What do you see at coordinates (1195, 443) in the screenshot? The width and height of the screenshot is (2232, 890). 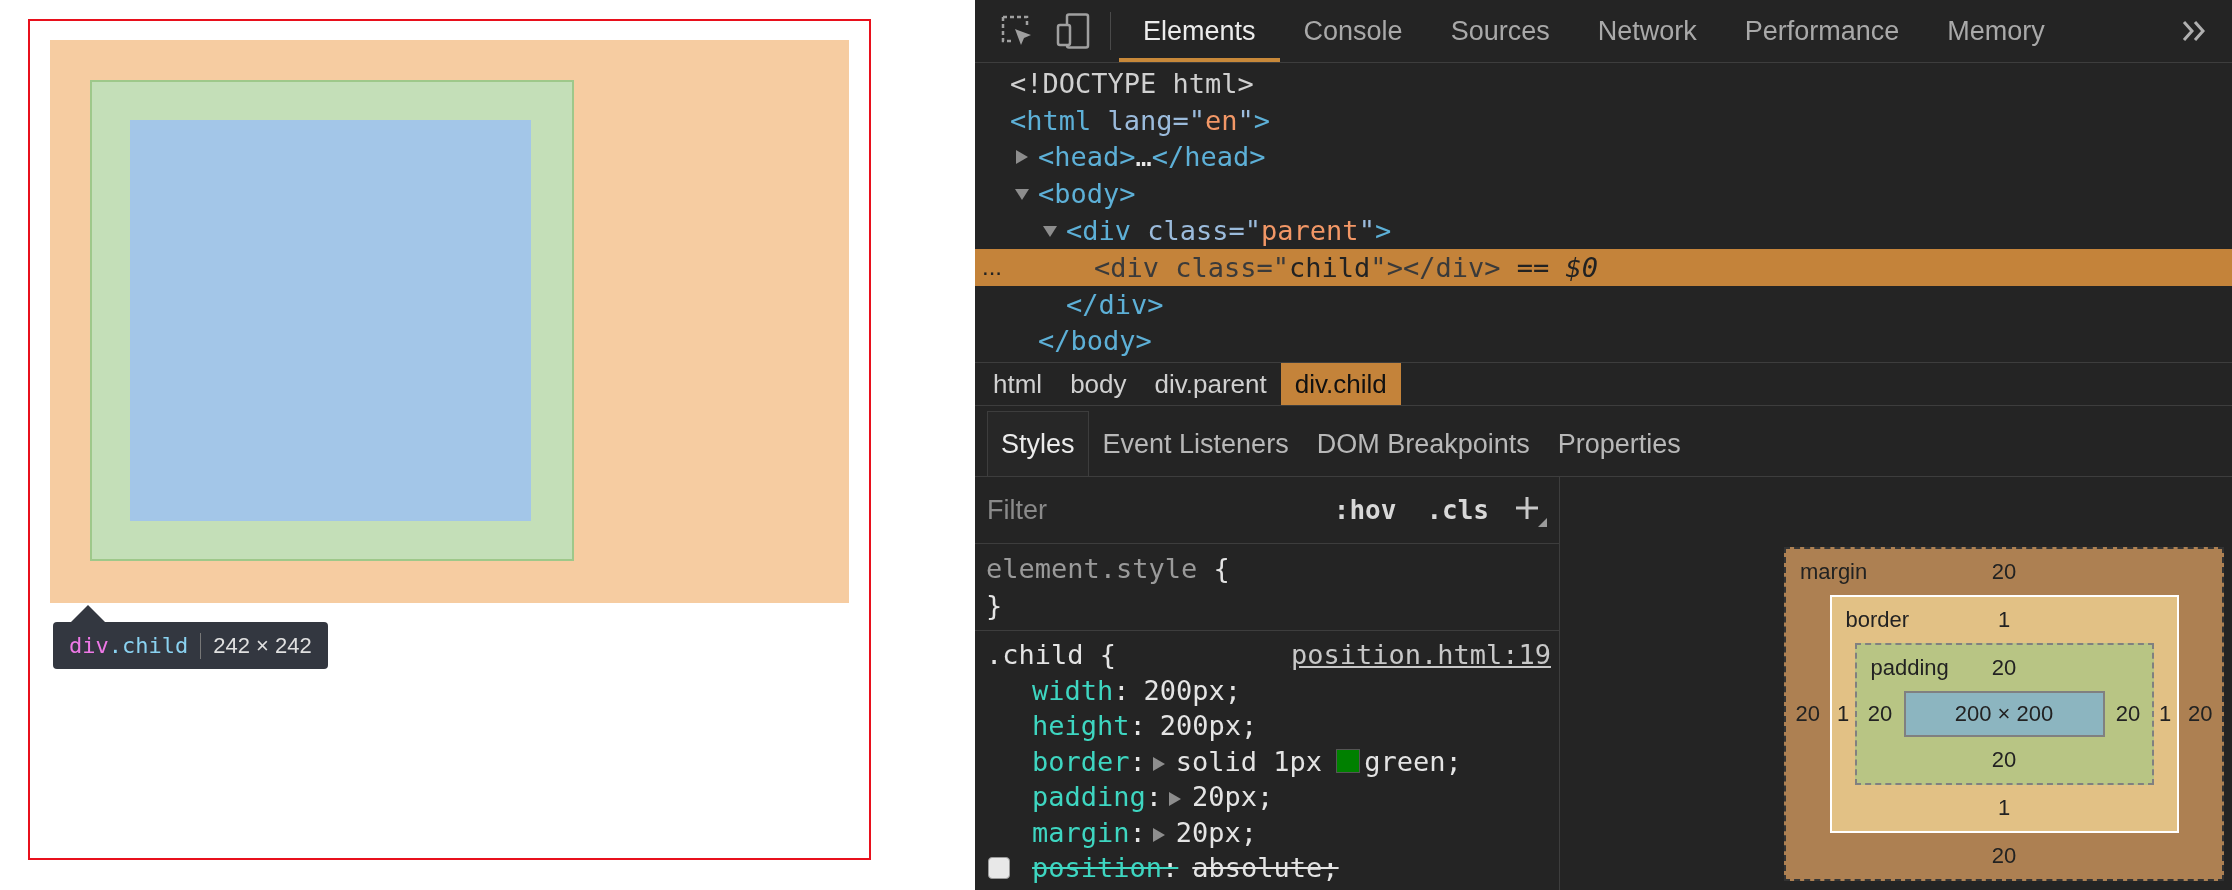 I see `sidebar-tab: Event Listeners` at bounding box center [1195, 443].